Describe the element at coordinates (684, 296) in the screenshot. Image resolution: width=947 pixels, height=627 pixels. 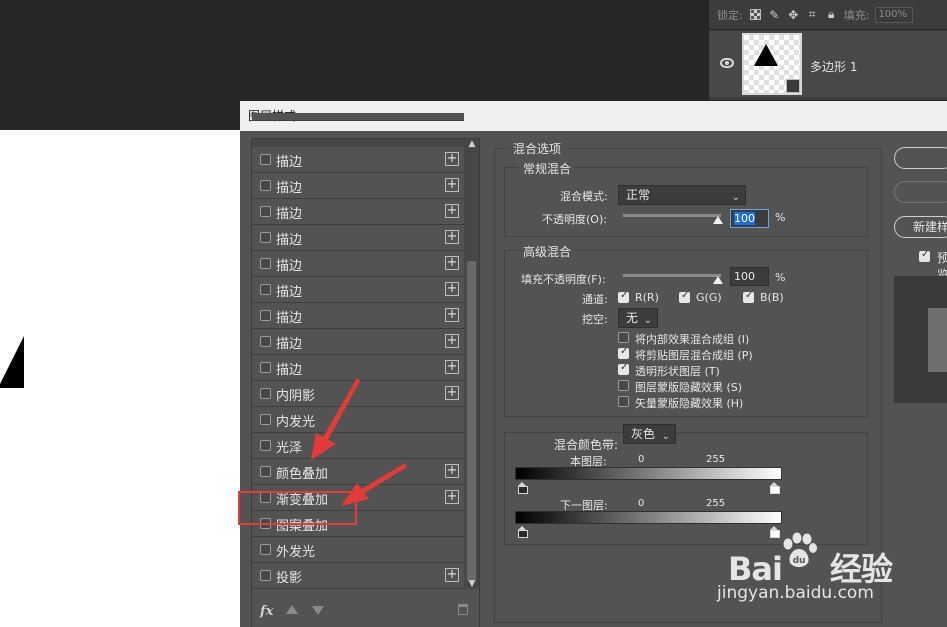
I see `channel-g-checkbox` at that location.